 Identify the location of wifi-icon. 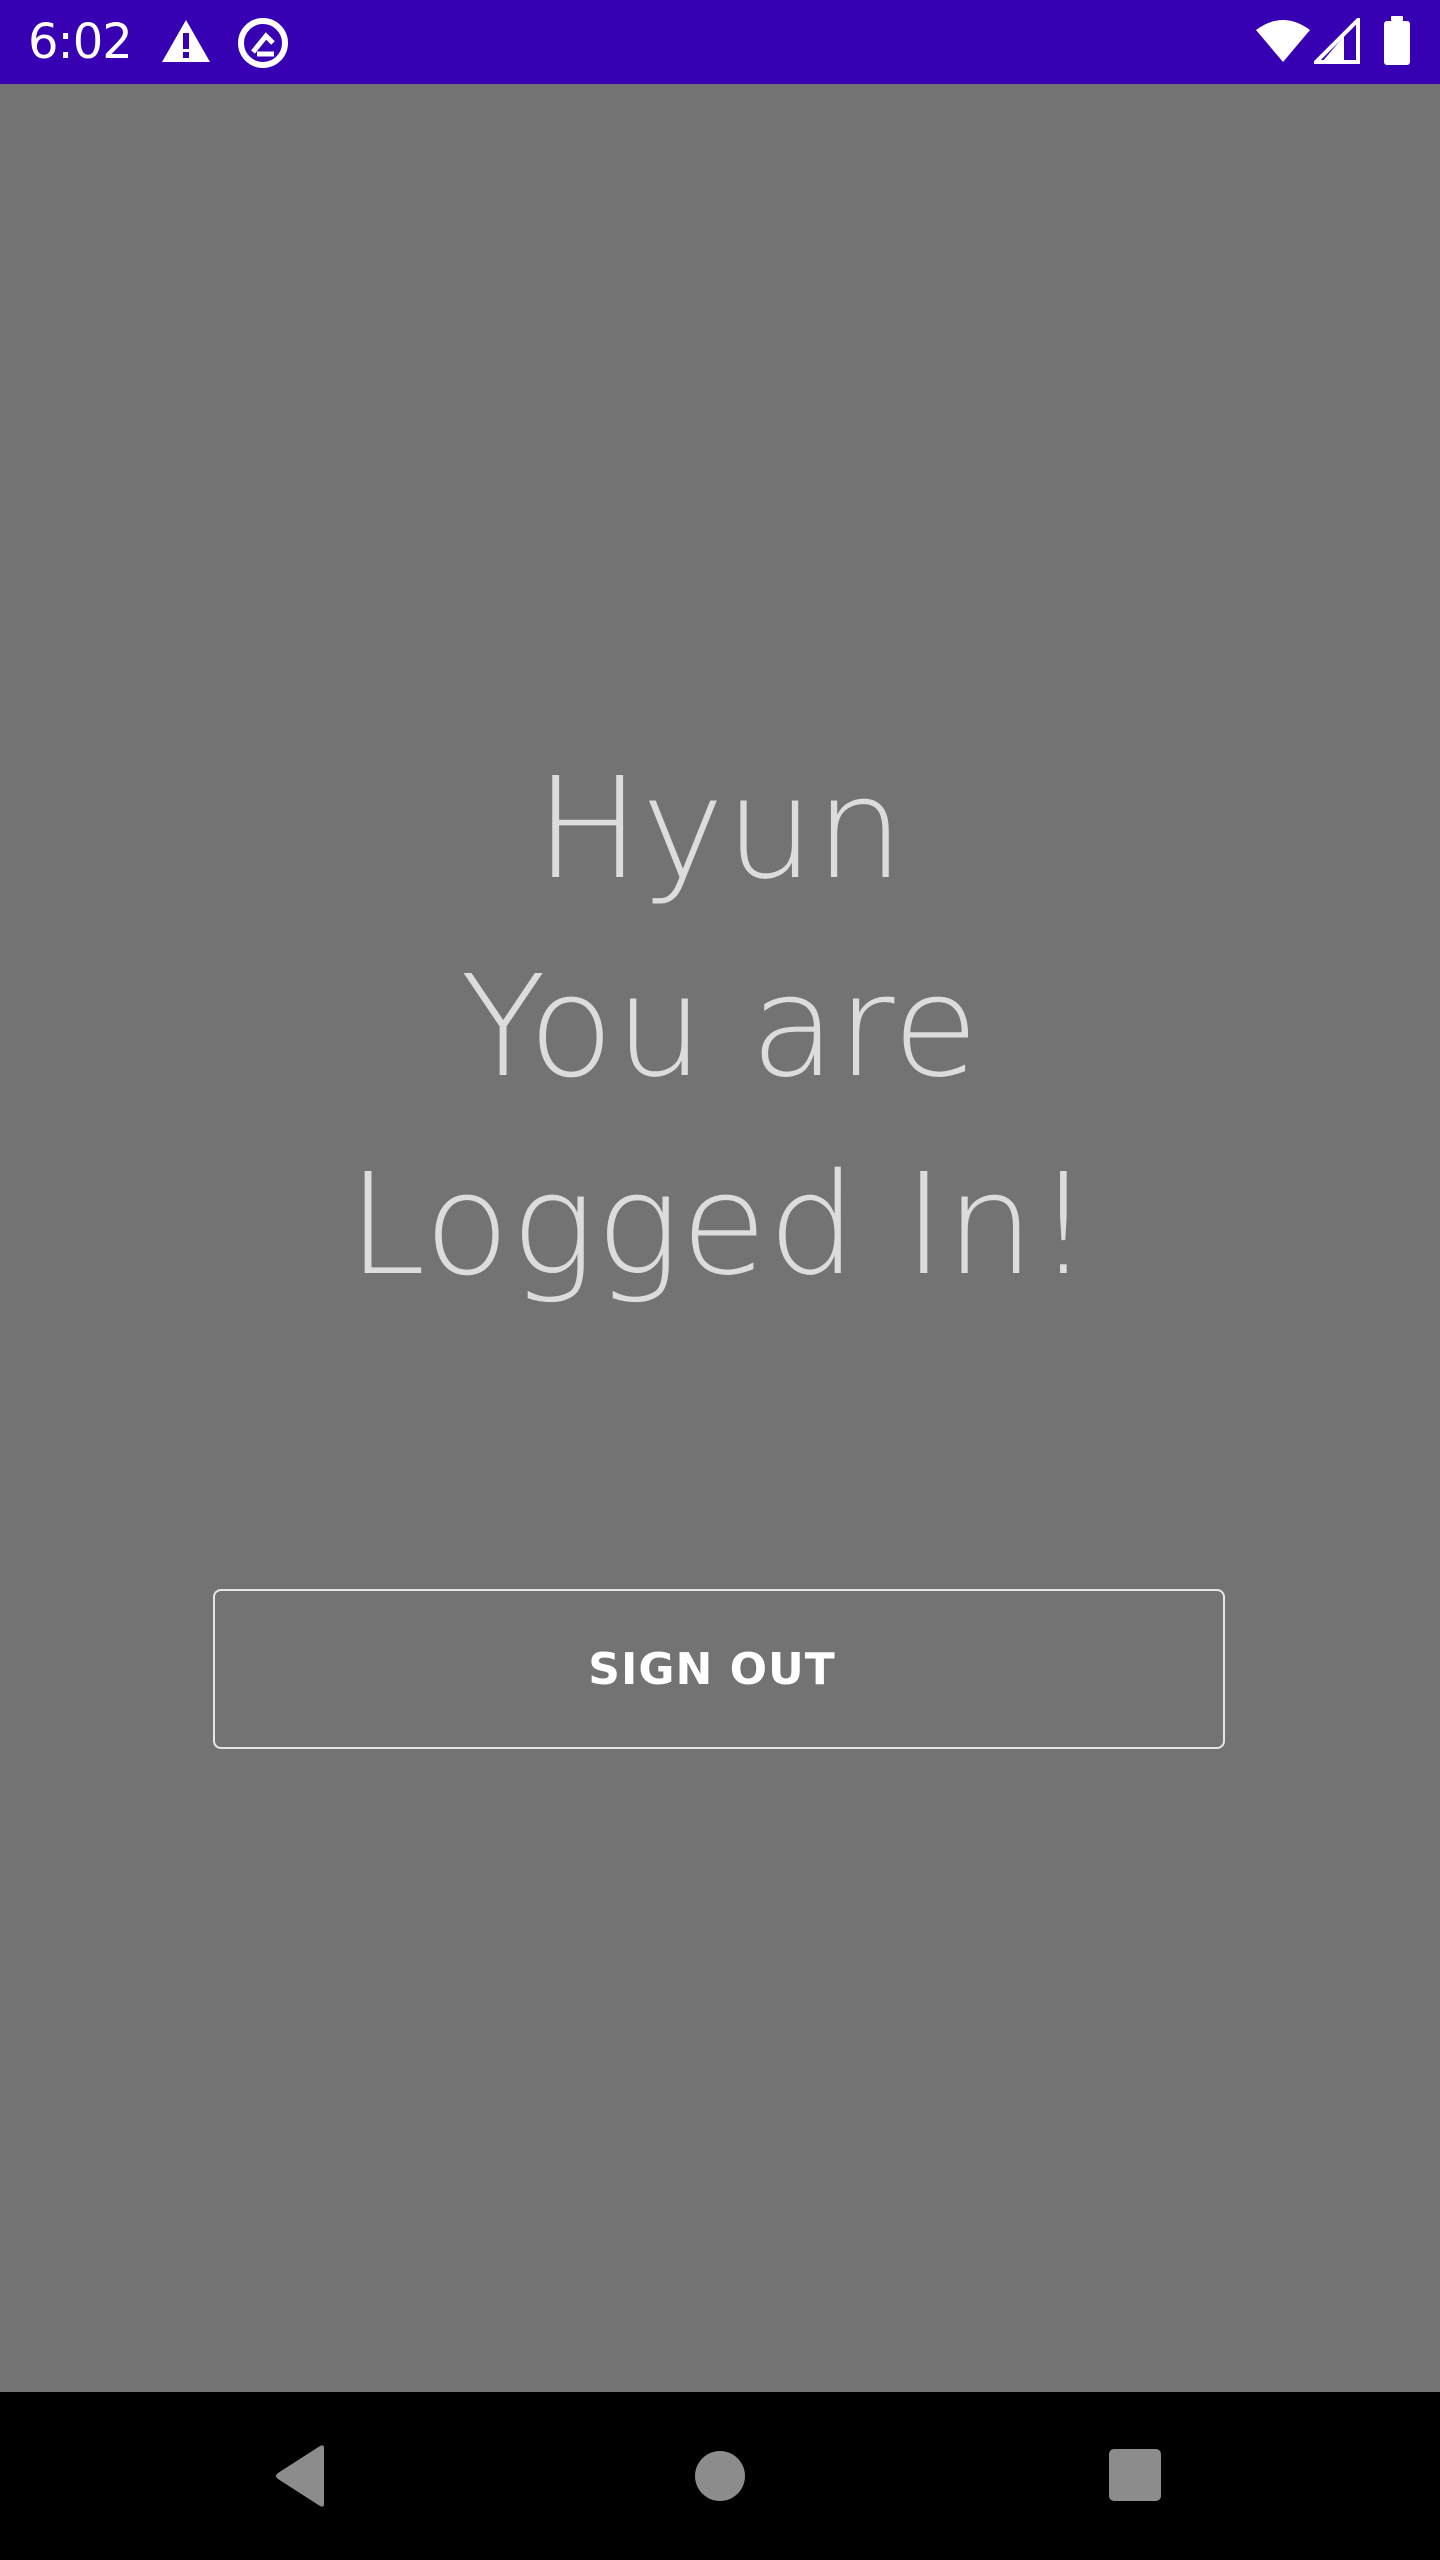
(1283, 41).